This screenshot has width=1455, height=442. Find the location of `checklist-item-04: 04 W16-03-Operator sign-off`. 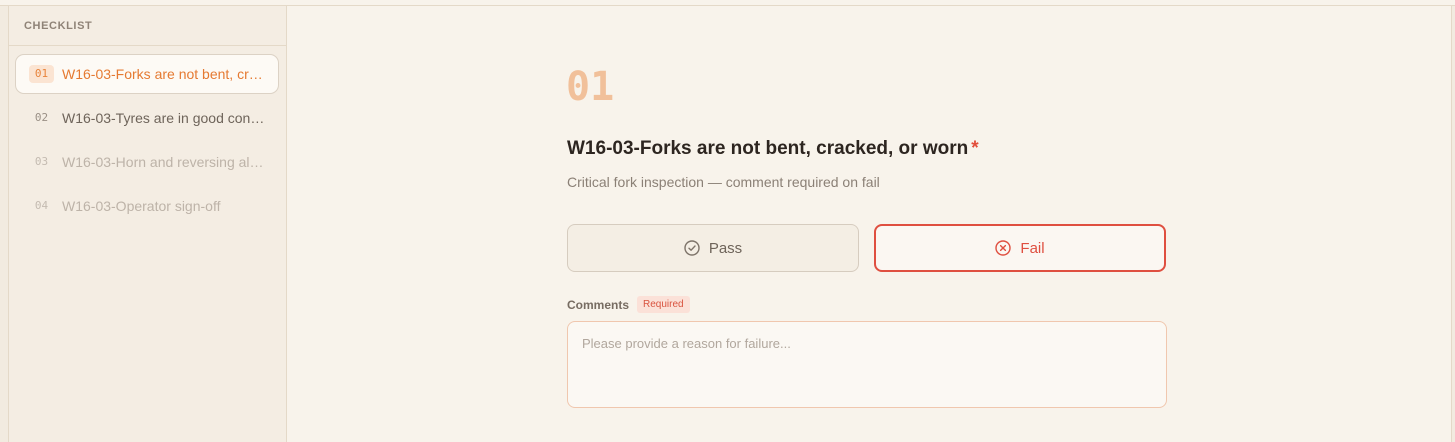

checklist-item-04: 04 W16-03-Operator sign-off is located at coordinates (147, 206).